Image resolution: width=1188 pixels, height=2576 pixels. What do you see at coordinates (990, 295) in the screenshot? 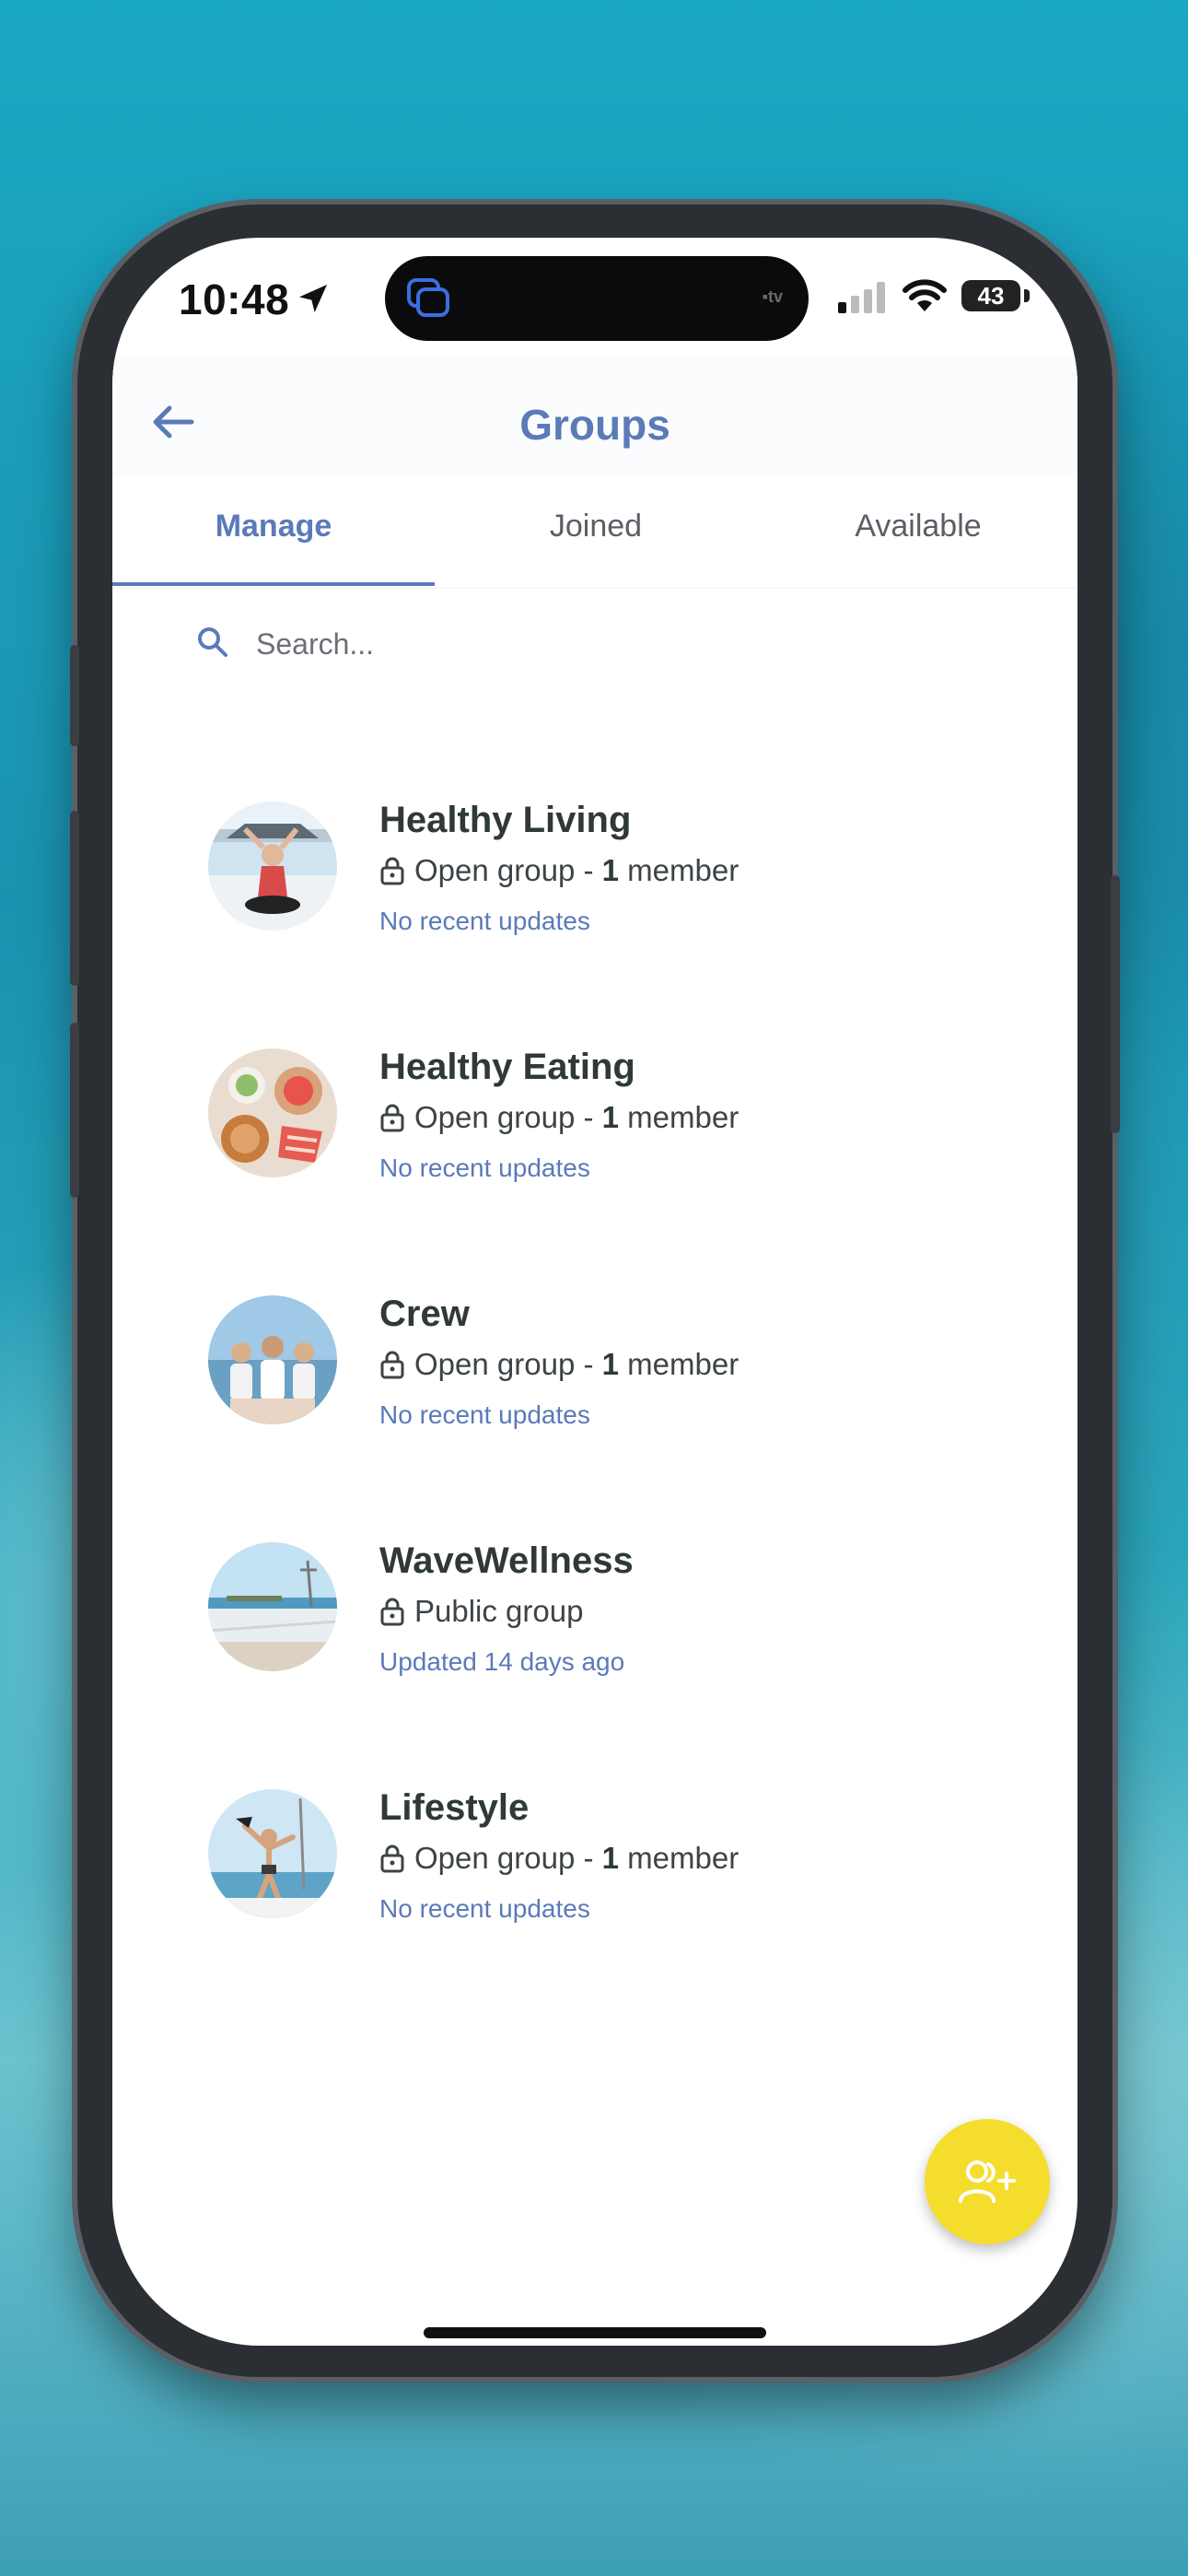
I see `battery-indicator: 43` at bounding box center [990, 295].